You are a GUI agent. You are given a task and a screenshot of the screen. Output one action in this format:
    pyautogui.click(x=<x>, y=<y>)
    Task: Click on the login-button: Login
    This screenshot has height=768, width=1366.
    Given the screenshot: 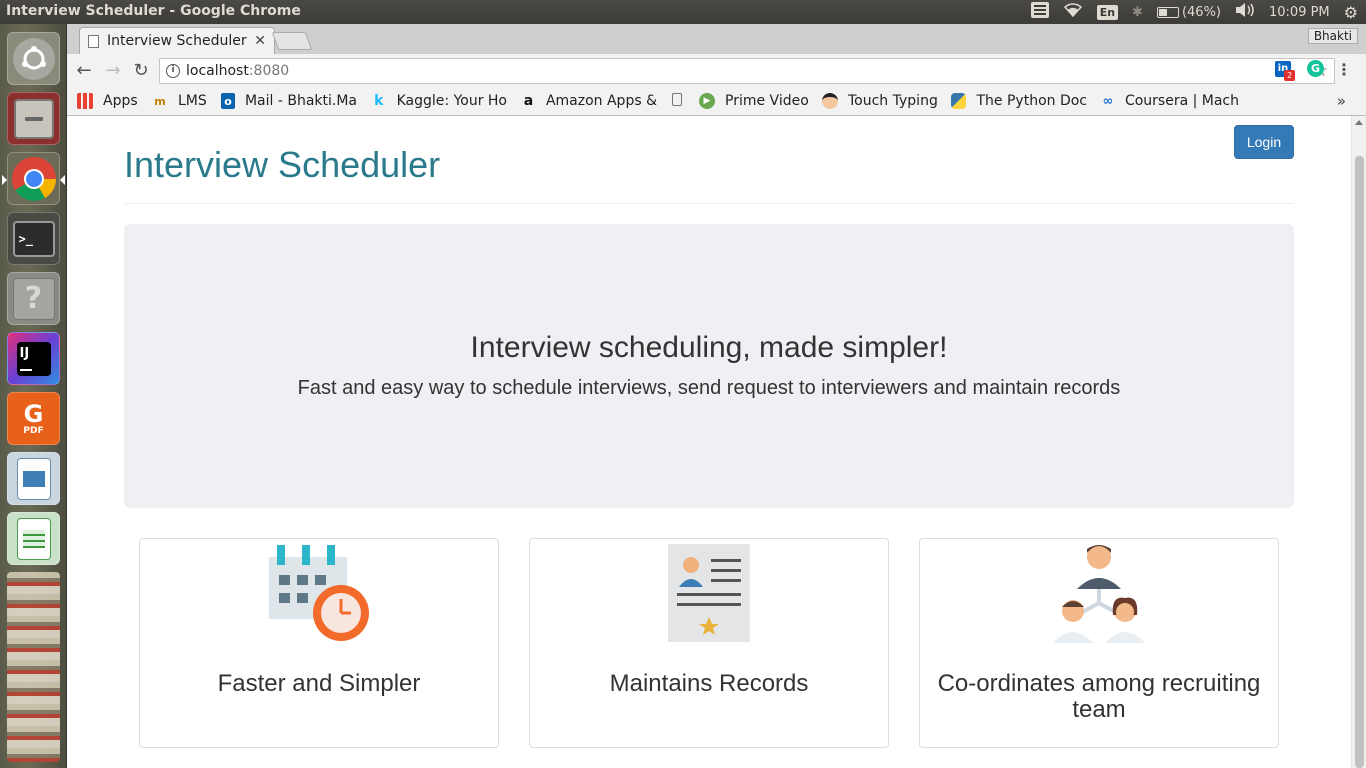 What is the action you would take?
    pyautogui.click(x=1264, y=142)
    